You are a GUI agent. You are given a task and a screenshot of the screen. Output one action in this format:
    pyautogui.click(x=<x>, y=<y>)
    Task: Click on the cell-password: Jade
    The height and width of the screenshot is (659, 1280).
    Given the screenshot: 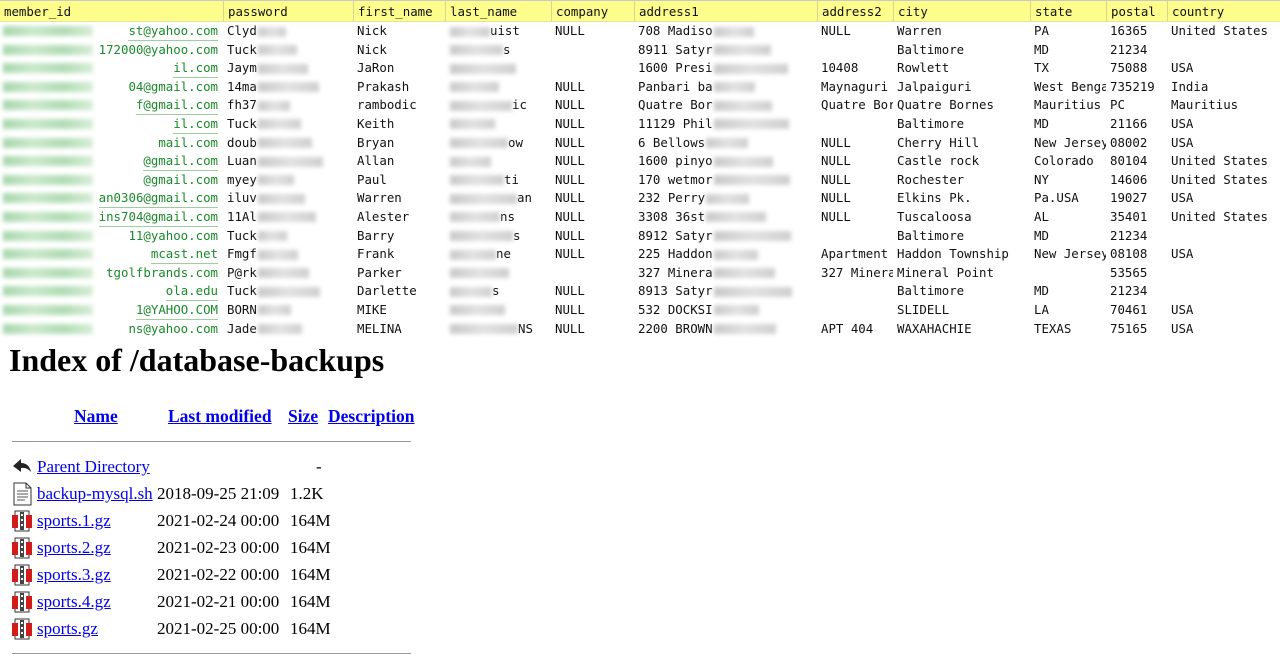 What is the action you would take?
    pyautogui.click(x=288, y=329)
    